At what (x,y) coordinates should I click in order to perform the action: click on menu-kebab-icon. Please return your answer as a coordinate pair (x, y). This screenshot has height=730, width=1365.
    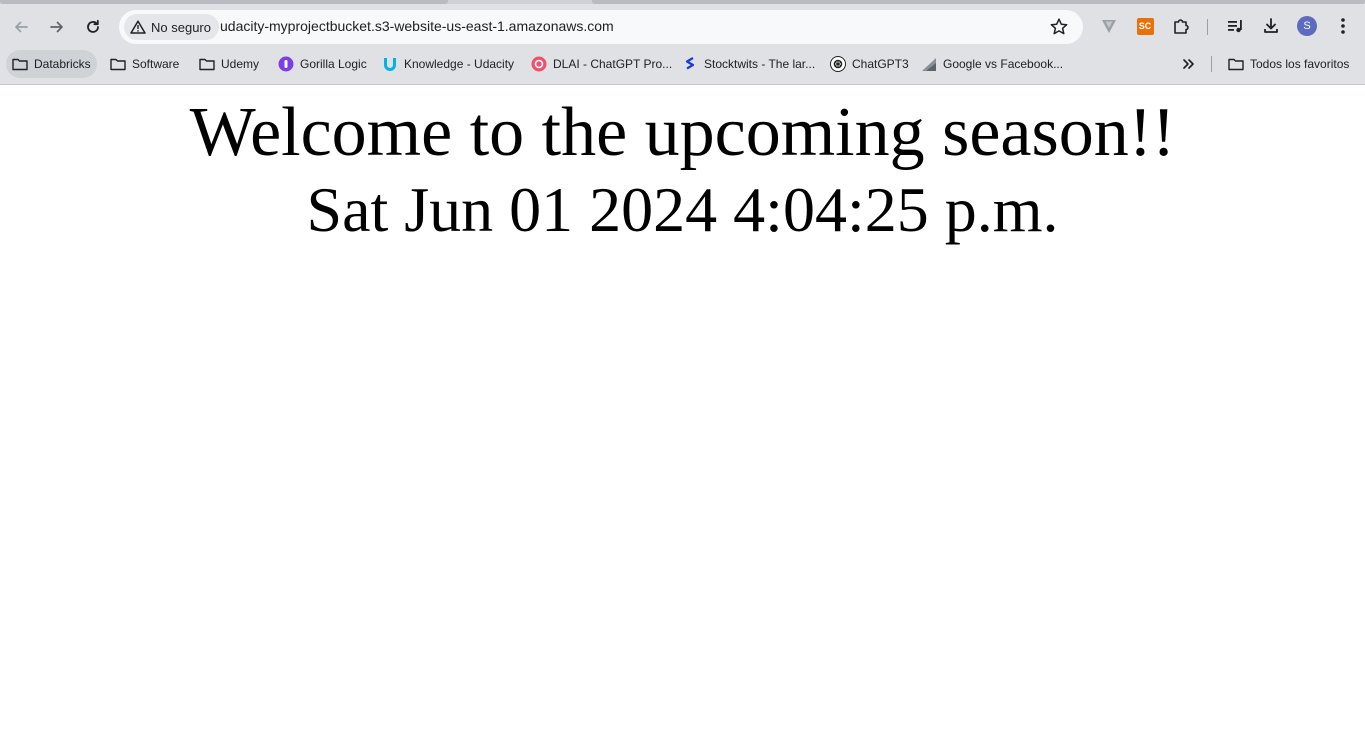
    Looking at the image, I should click on (1343, 26).